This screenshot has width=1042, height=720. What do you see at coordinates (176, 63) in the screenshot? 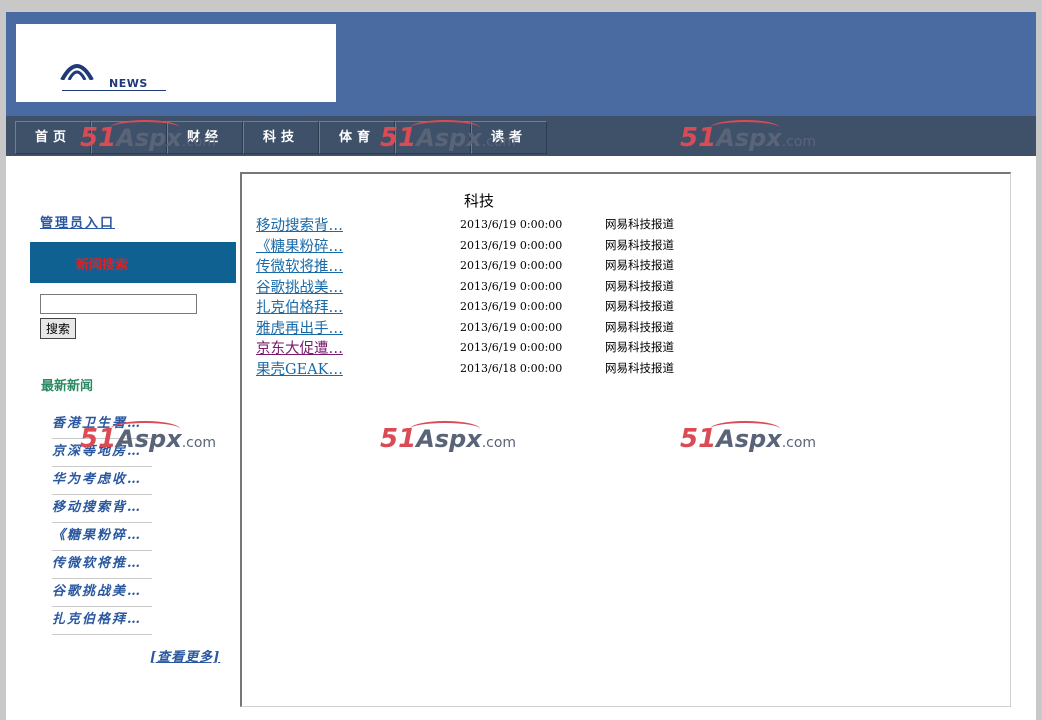
I see `logo: NEWS` at bounding box center [176, 63].